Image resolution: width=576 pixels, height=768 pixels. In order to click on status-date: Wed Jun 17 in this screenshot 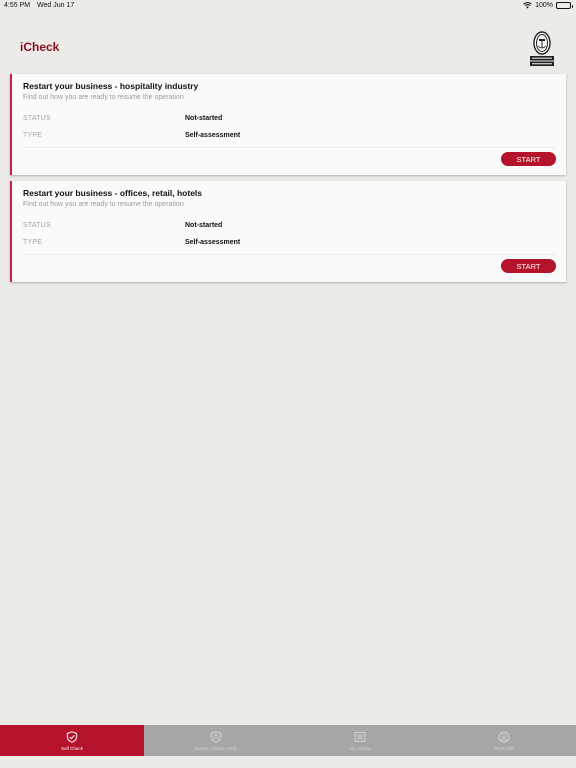, I will do `click(56, 5)`.